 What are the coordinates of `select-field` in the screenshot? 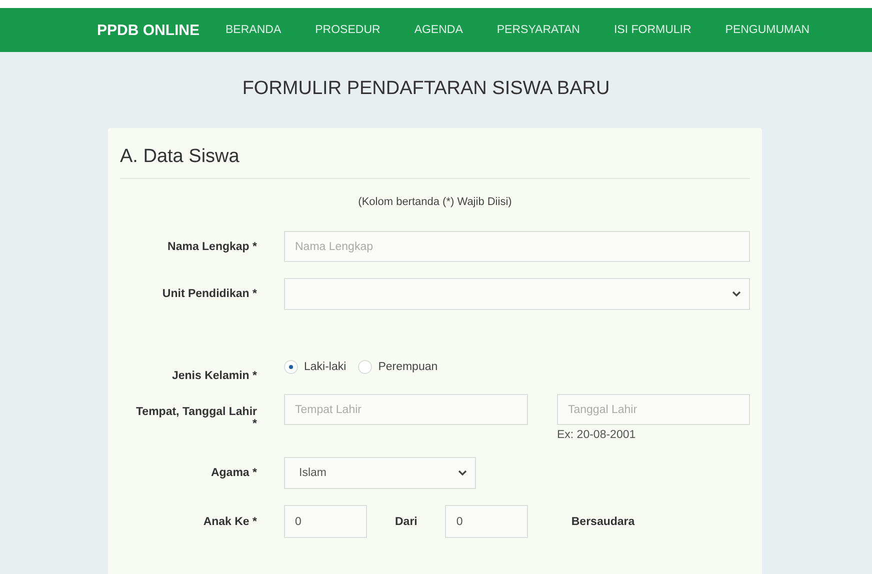 It's located at (517, 294).